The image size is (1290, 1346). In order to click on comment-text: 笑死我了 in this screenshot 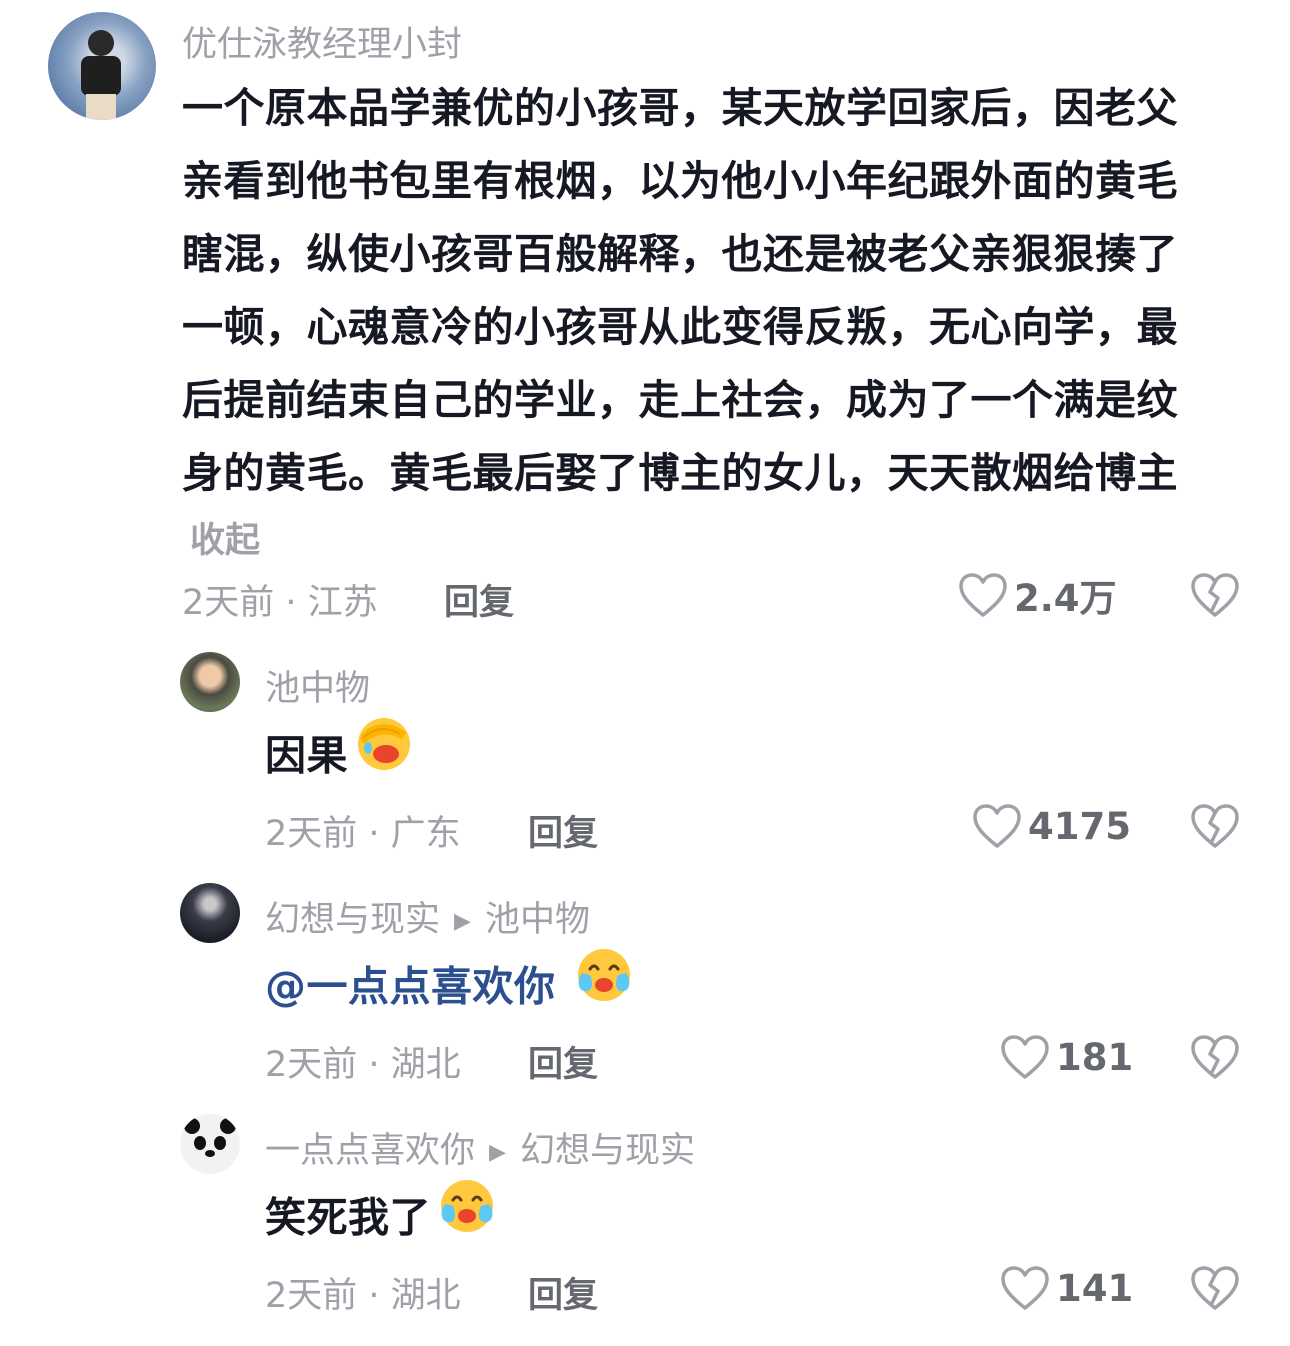, I will do `click(381, 1220)`.